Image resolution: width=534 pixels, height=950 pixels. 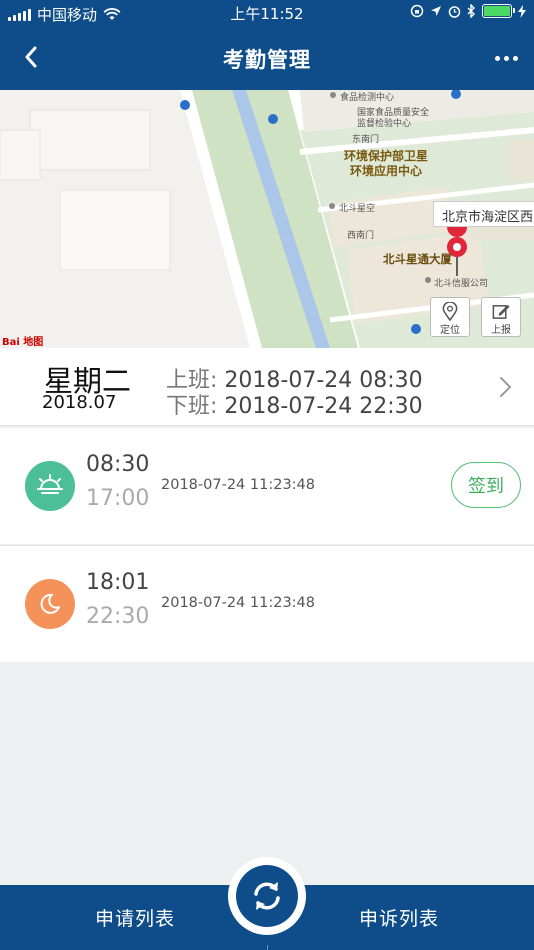 What do you see at coordinates (501, 311) in the screenshot?
I see `edit-icon` at bounding box center [501, 311].